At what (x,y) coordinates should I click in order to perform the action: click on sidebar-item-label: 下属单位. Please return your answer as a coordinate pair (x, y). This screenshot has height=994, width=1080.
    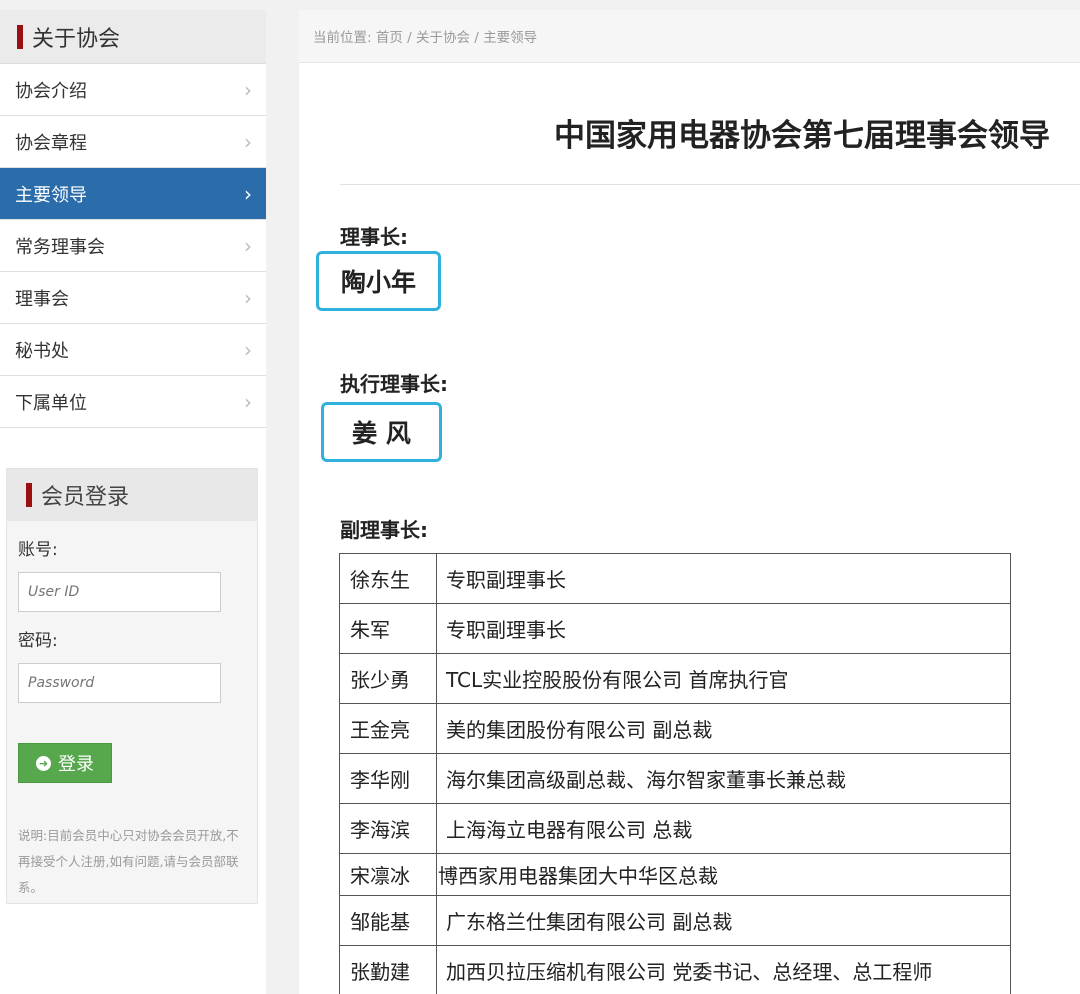
    Looking at the image, I should click on (51, 403).